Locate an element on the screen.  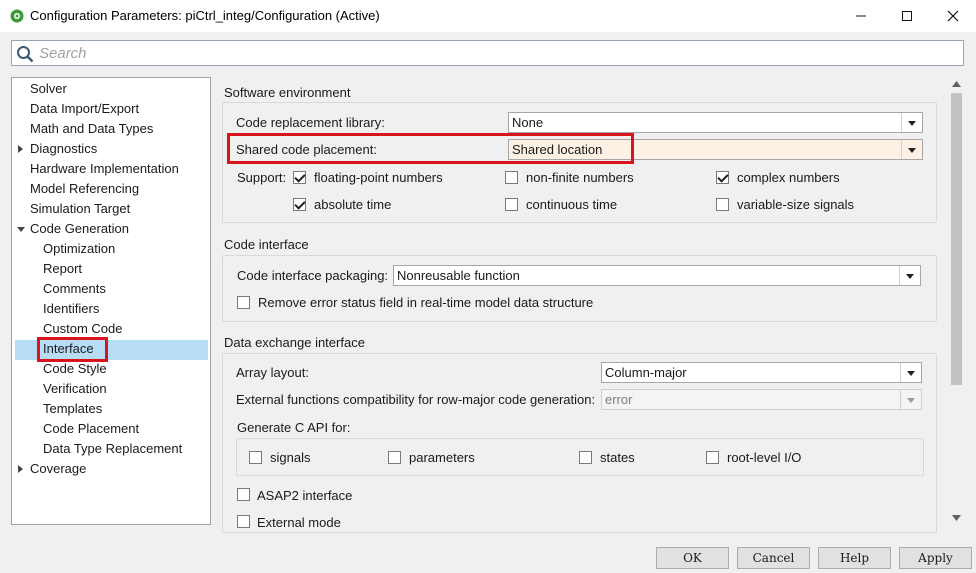
tree-item: Data Type Replacement is located at coordinates (112, 449).